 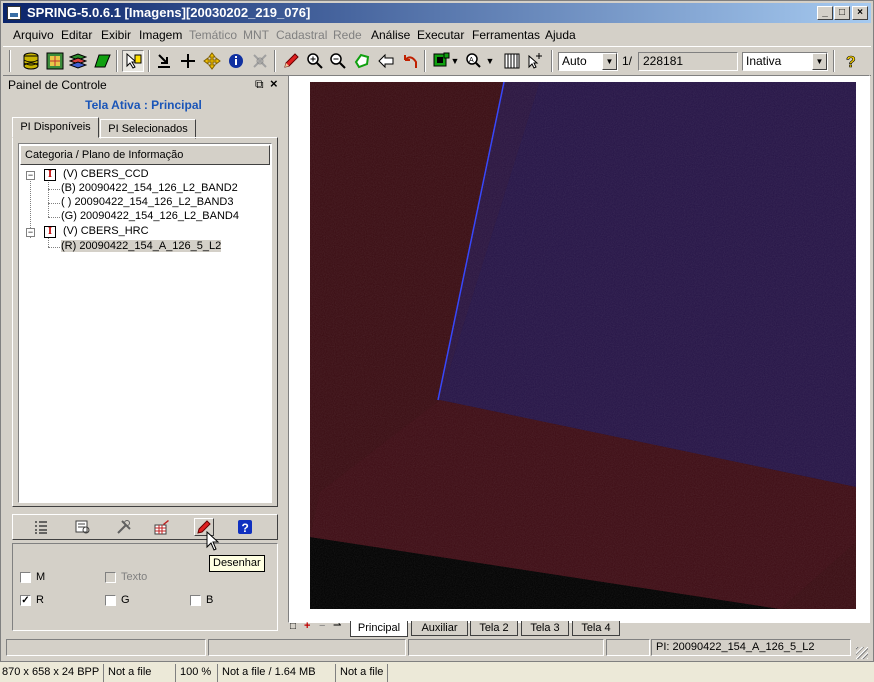 I want to click on close-button: ×, so click(x=860, y=13).